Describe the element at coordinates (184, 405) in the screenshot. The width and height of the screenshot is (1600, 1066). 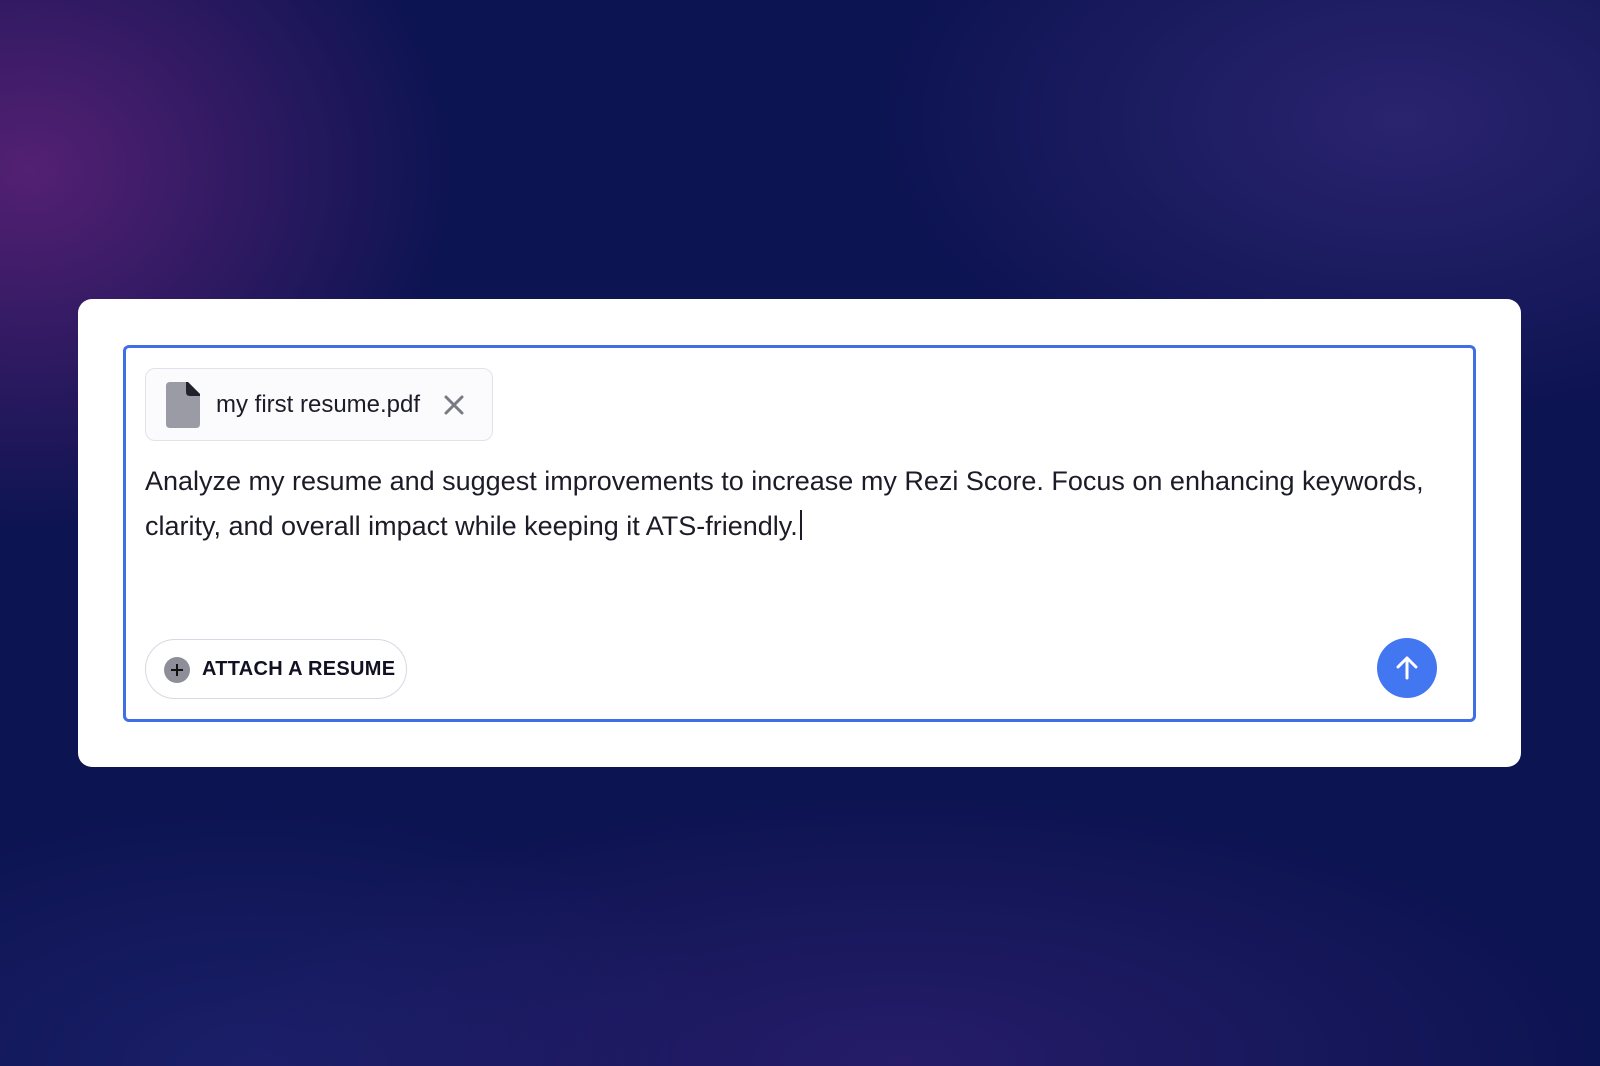
I see `file-icon` at that location.